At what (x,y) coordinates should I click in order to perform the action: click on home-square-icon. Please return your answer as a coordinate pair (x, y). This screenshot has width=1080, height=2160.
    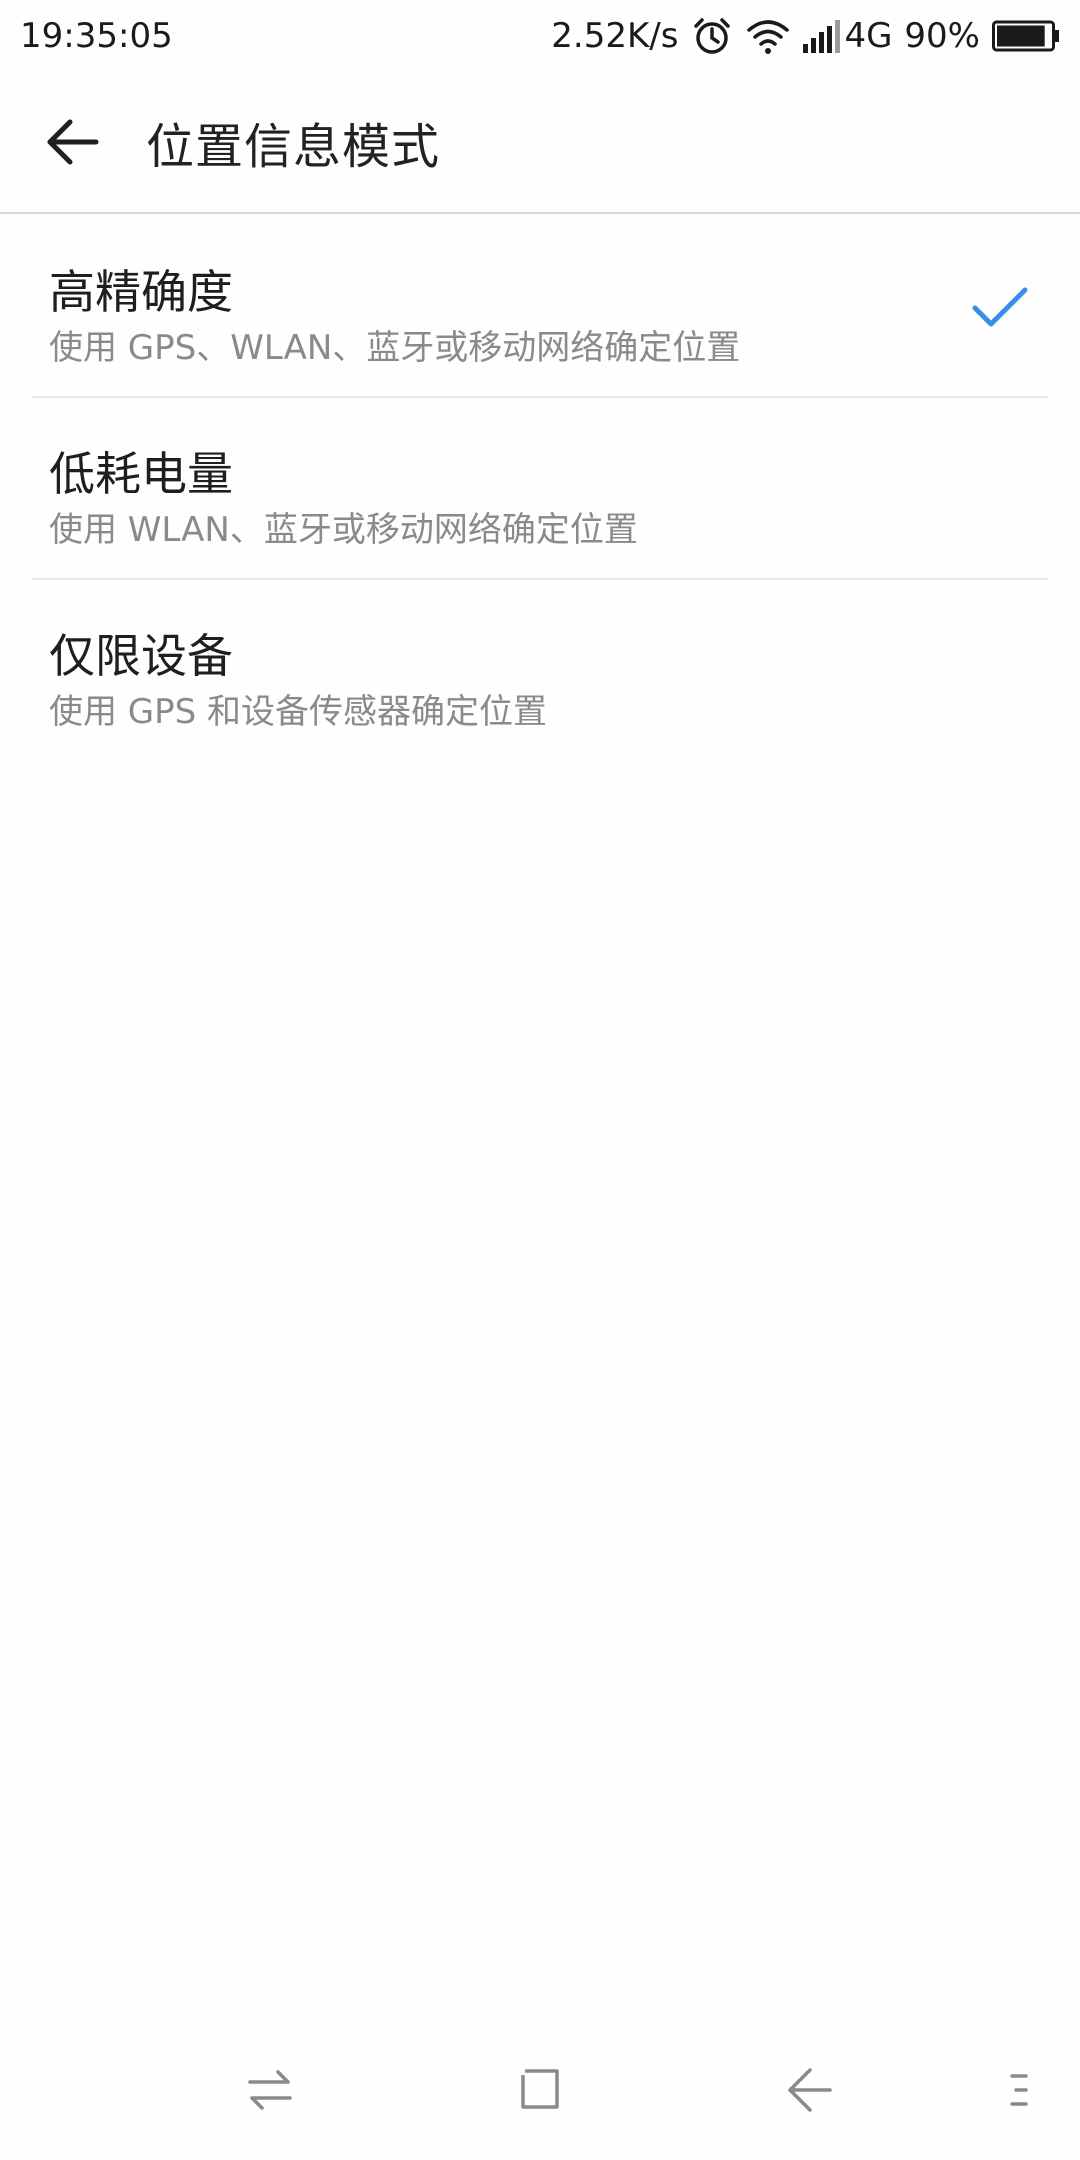
    Looking at the image, I should click on (540, 2089).